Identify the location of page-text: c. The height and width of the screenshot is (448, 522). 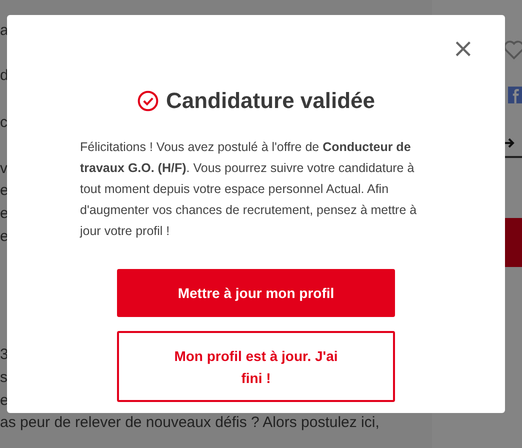
(4, 123).